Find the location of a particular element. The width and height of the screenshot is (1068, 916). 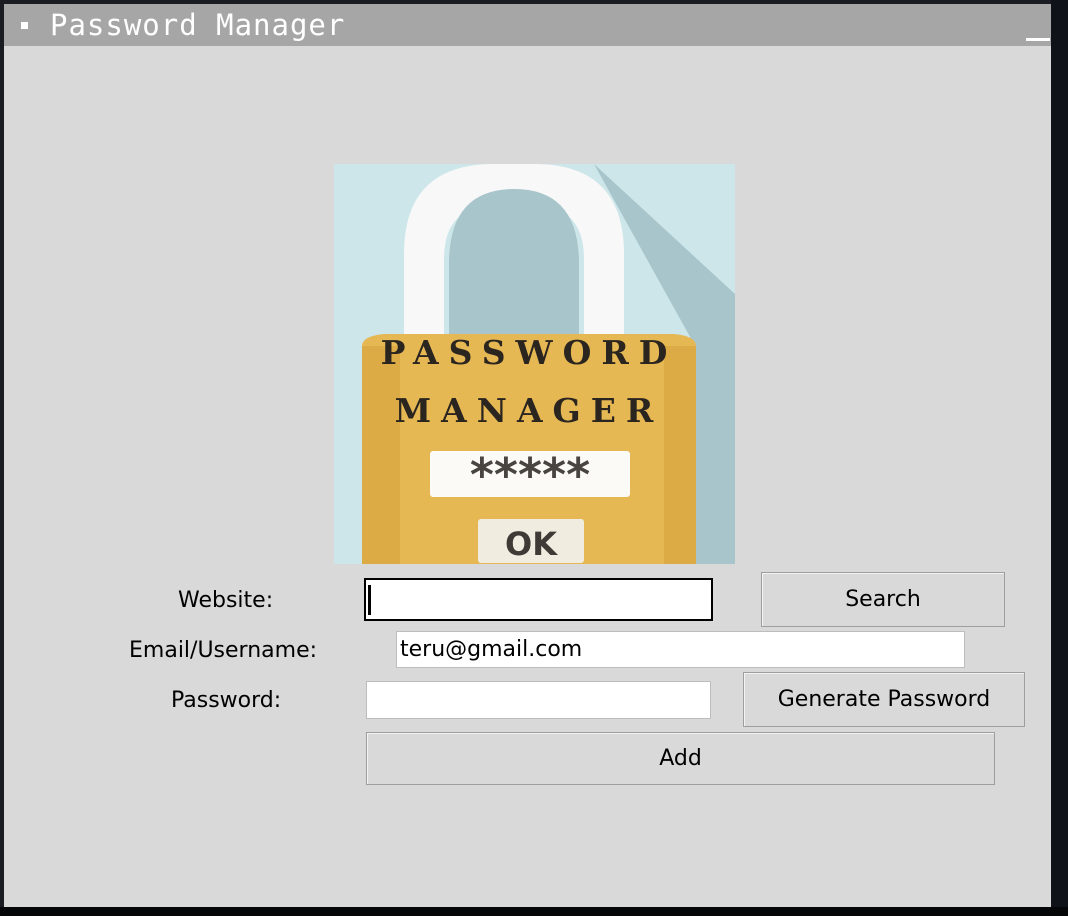

title-bar: Password Manager is located at coordinates (527, 25).